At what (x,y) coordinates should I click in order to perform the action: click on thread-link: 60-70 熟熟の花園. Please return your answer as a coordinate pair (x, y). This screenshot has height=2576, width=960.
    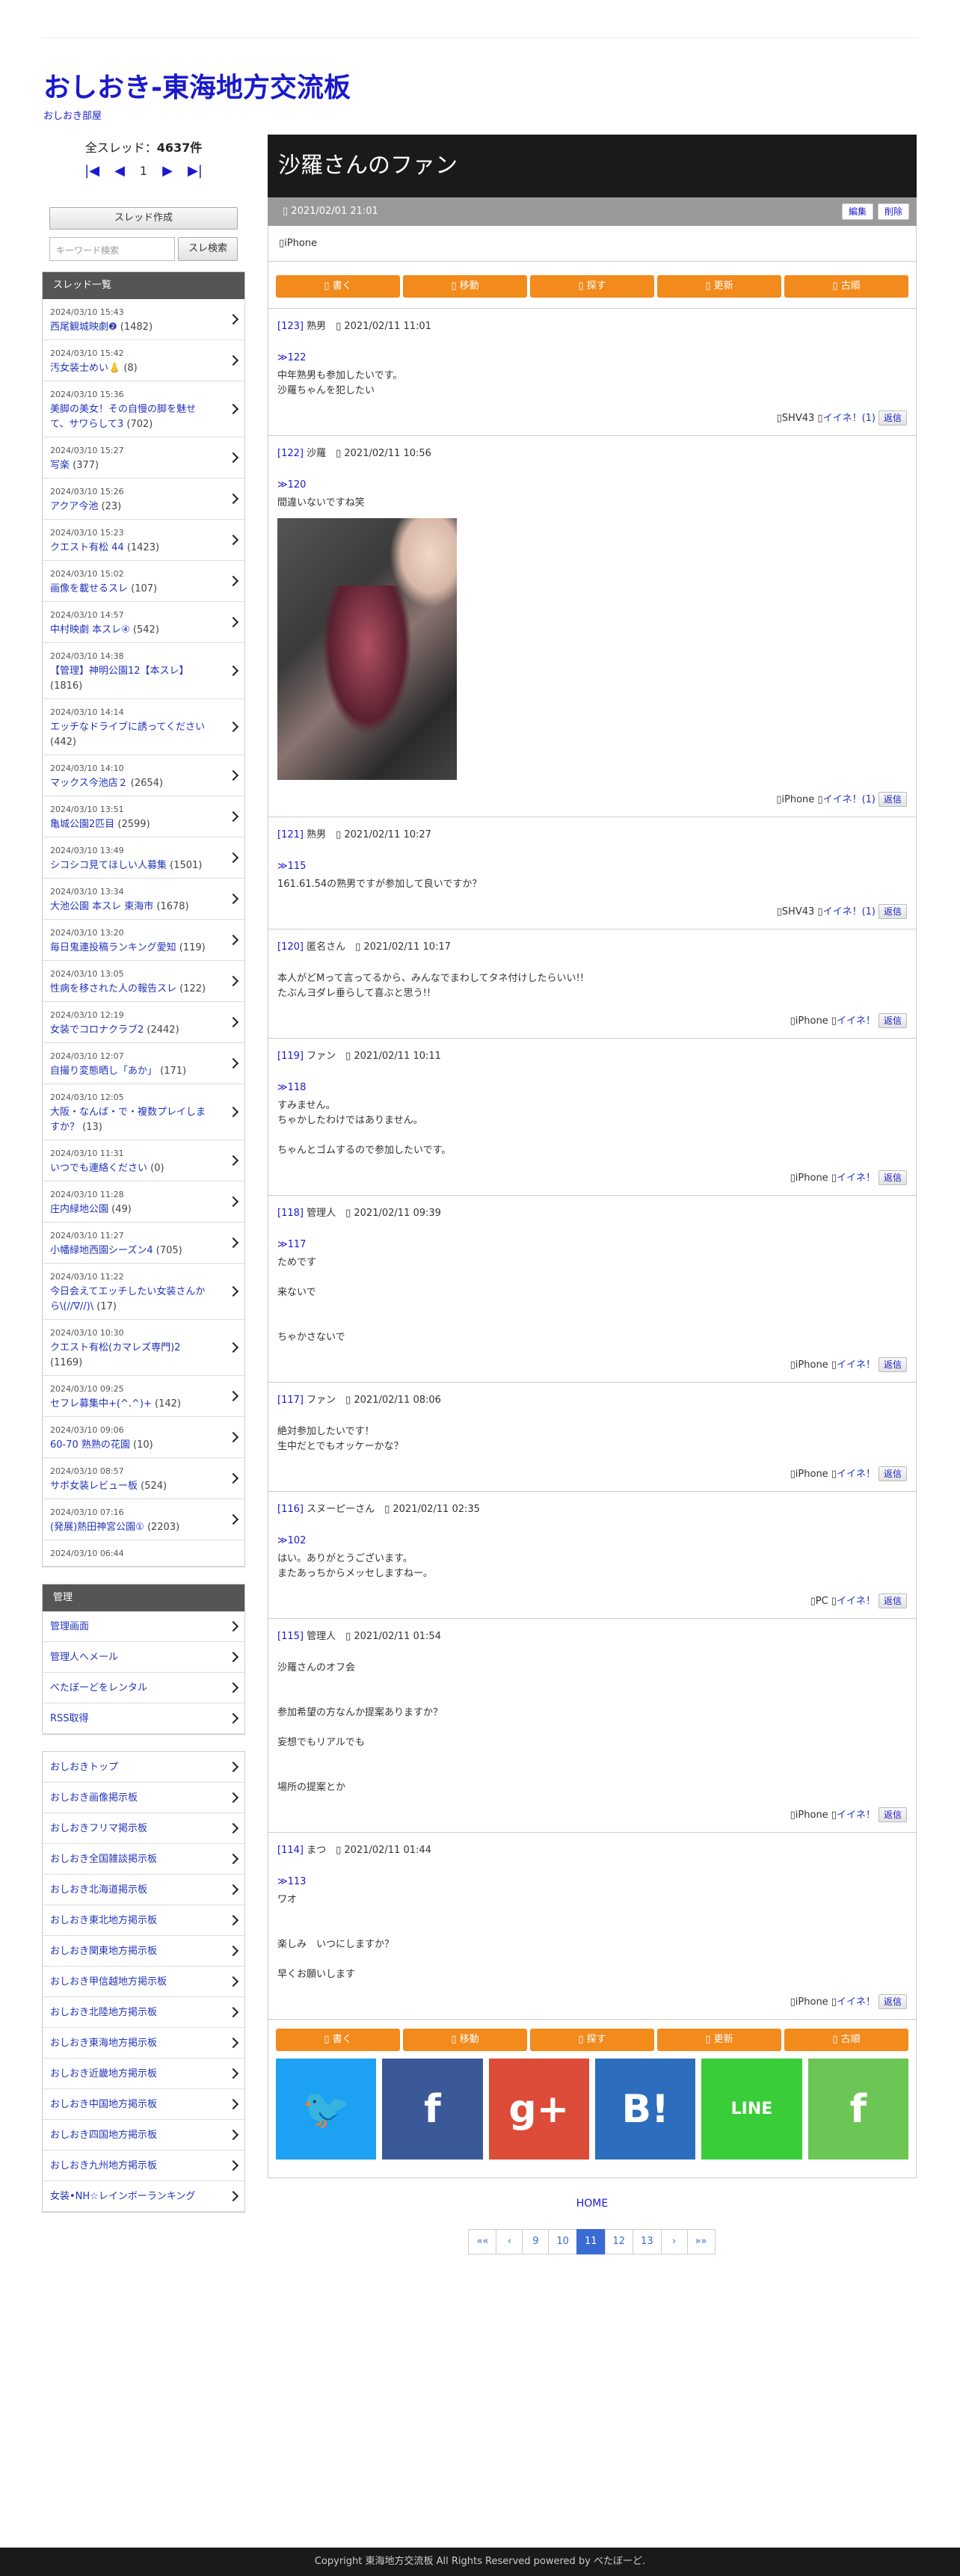
    Looking at the image, I should click on (90, 1445).